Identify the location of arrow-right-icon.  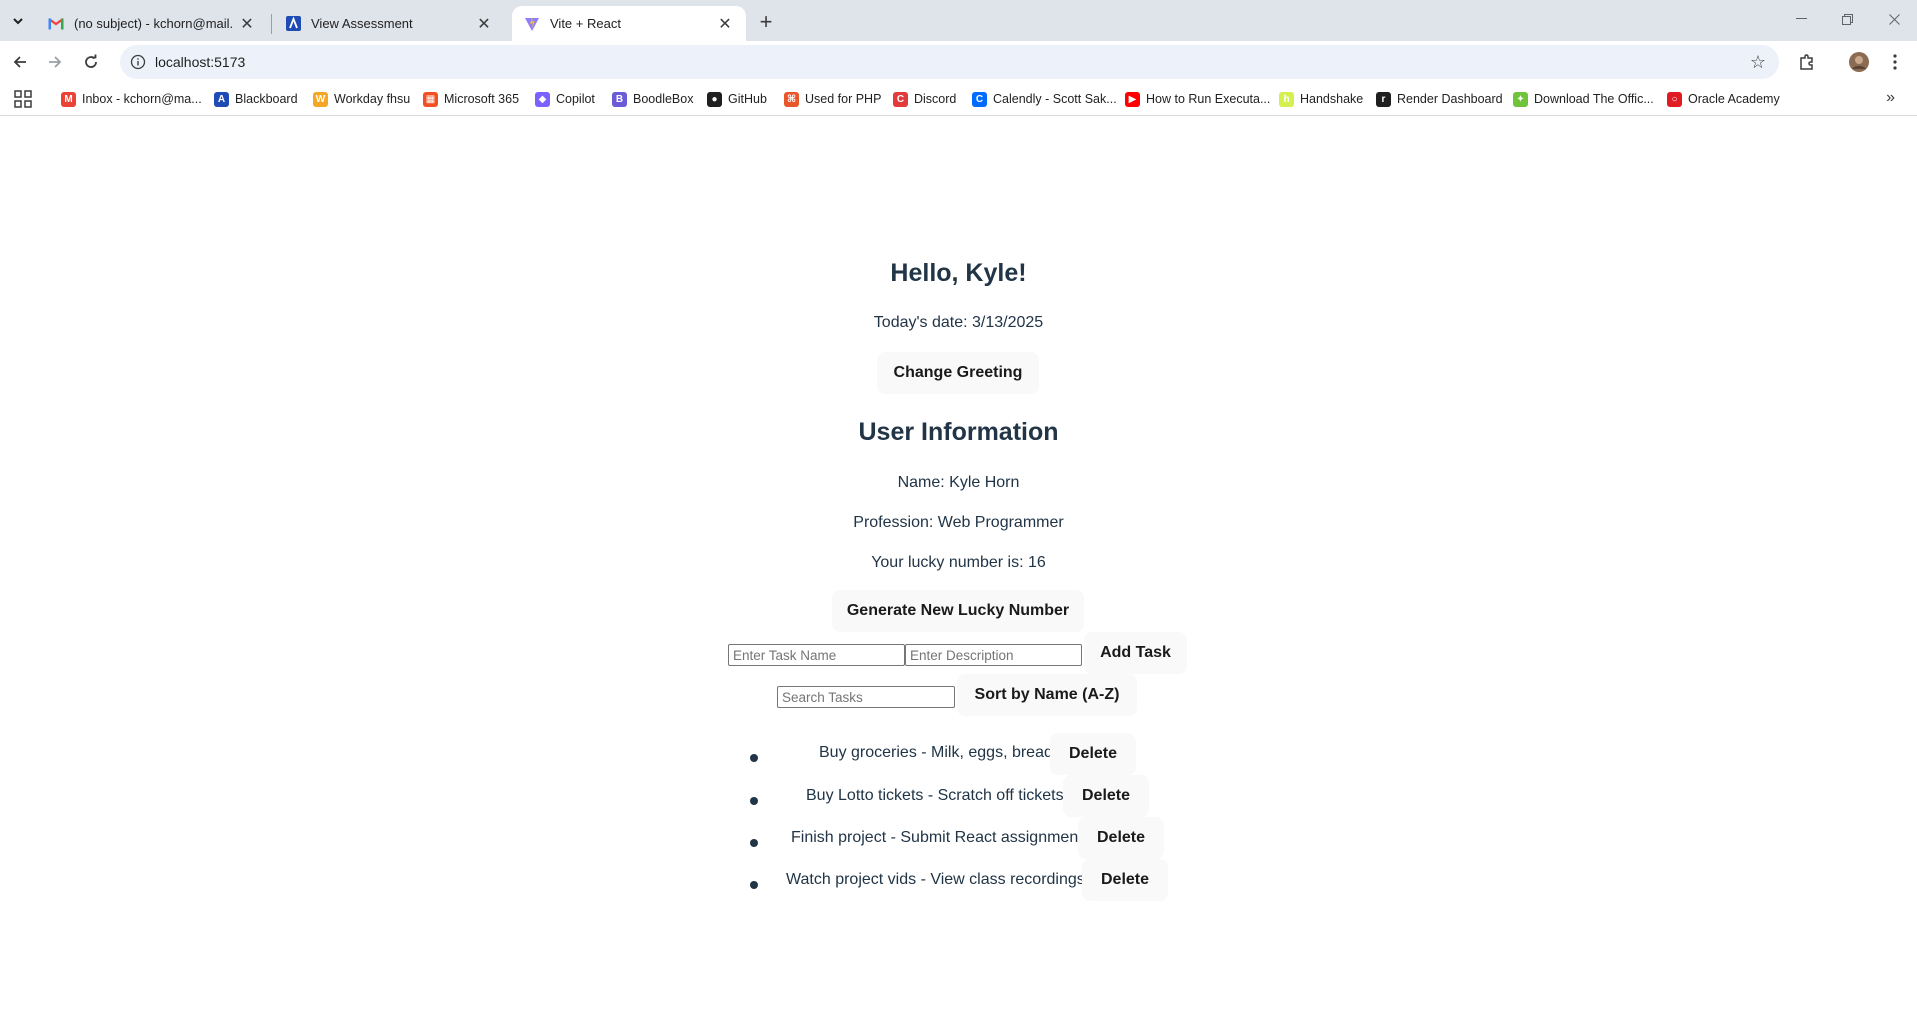
(55, 62).